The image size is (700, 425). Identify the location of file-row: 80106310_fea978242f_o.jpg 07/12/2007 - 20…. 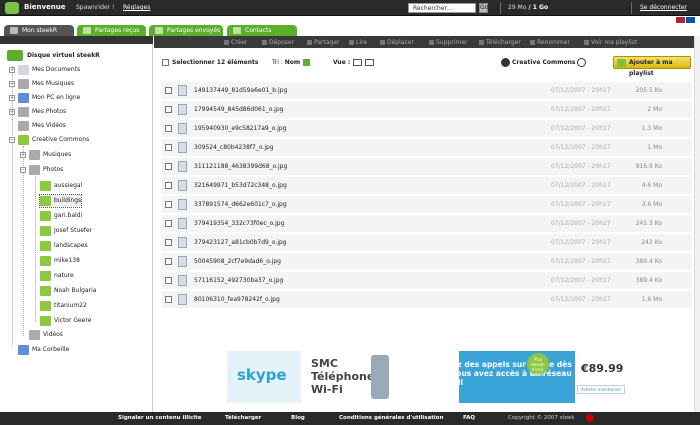
(427, 300).